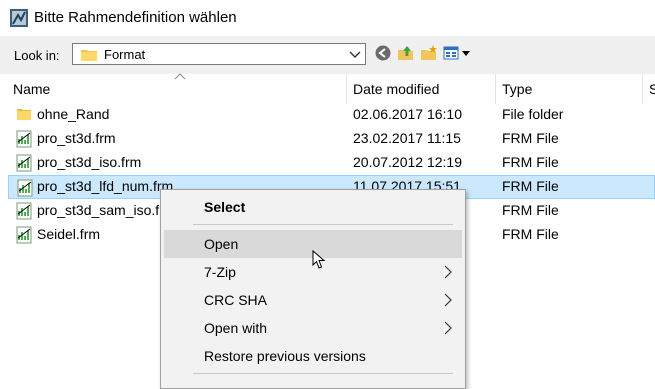 Image resolution: width=655 pixels, height=389 pixels. I want to click on menu-item-label: Restore previous versions, so click(285, 356).